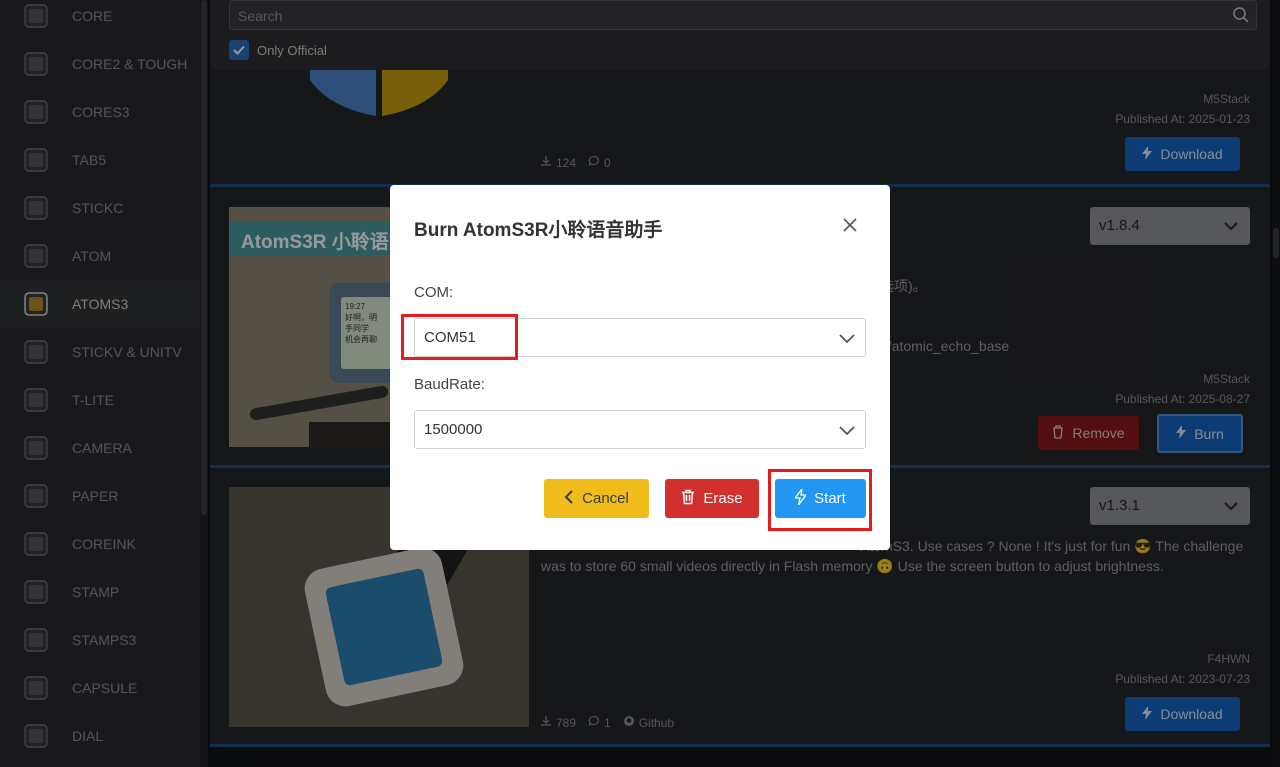 The height and width of the screenshot is (767, 1280). I want to click on cancel-button-label: Cancel, so click(605, 498).